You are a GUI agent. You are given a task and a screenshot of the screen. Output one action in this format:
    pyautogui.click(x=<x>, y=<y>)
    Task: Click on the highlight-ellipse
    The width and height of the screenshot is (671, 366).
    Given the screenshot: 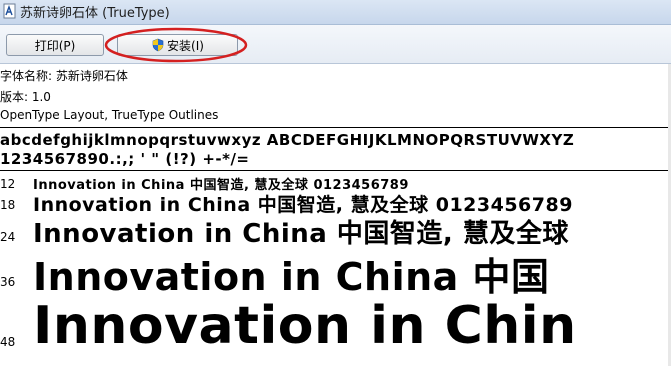 What is the action you would take?
    pyautogui.click(x=176, y=45)
    